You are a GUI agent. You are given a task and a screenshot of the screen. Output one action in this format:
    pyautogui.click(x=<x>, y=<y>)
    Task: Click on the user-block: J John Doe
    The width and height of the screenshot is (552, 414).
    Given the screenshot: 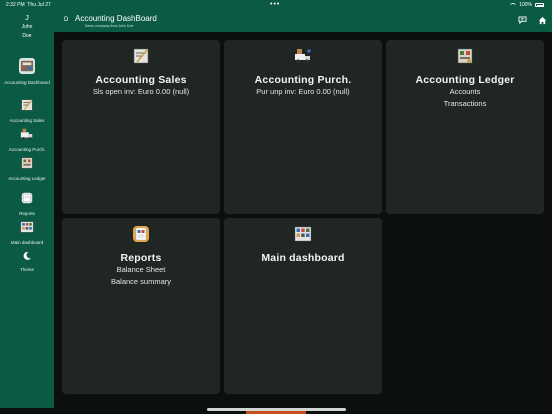 What is the action you would take?
    pyautogui.click(x=27, y=27)
    